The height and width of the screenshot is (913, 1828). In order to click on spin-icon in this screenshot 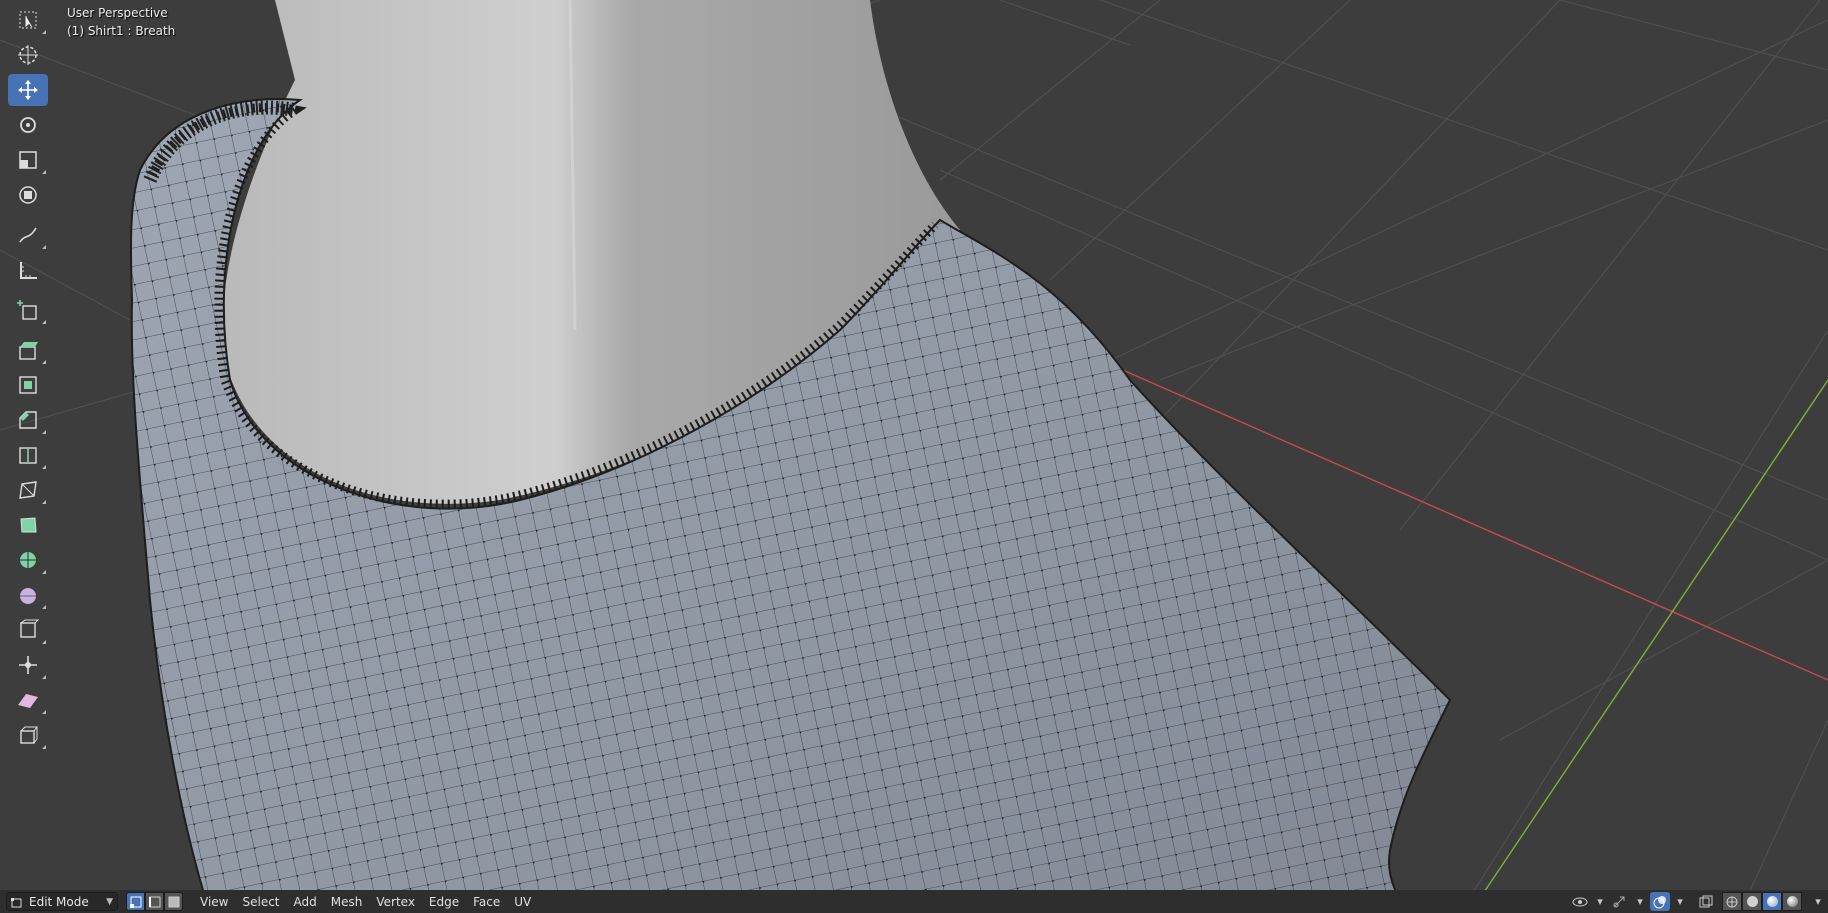, I will do `click(28, 560)`.